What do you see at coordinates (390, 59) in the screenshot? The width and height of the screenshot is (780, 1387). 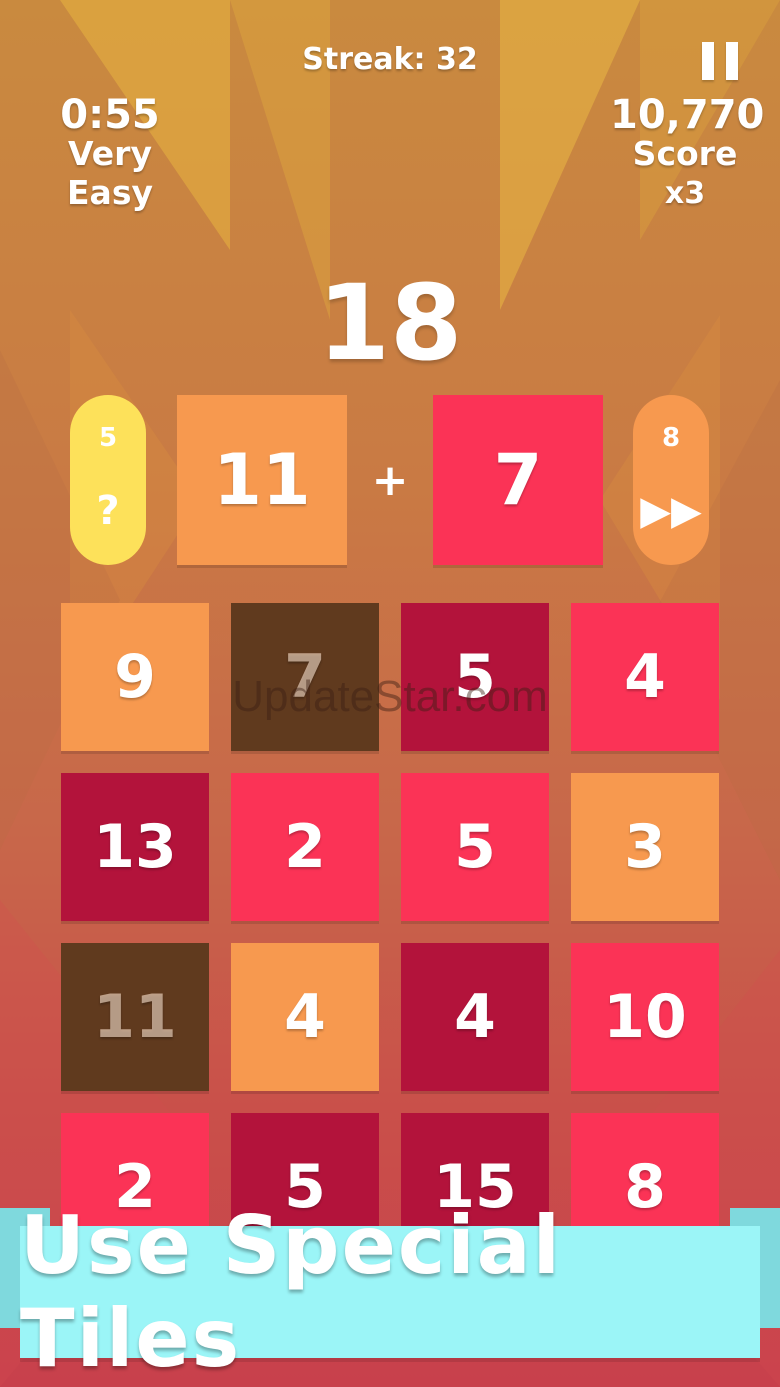 I see `streak-counter: Streak: 32` at bounding box center [390, 59].